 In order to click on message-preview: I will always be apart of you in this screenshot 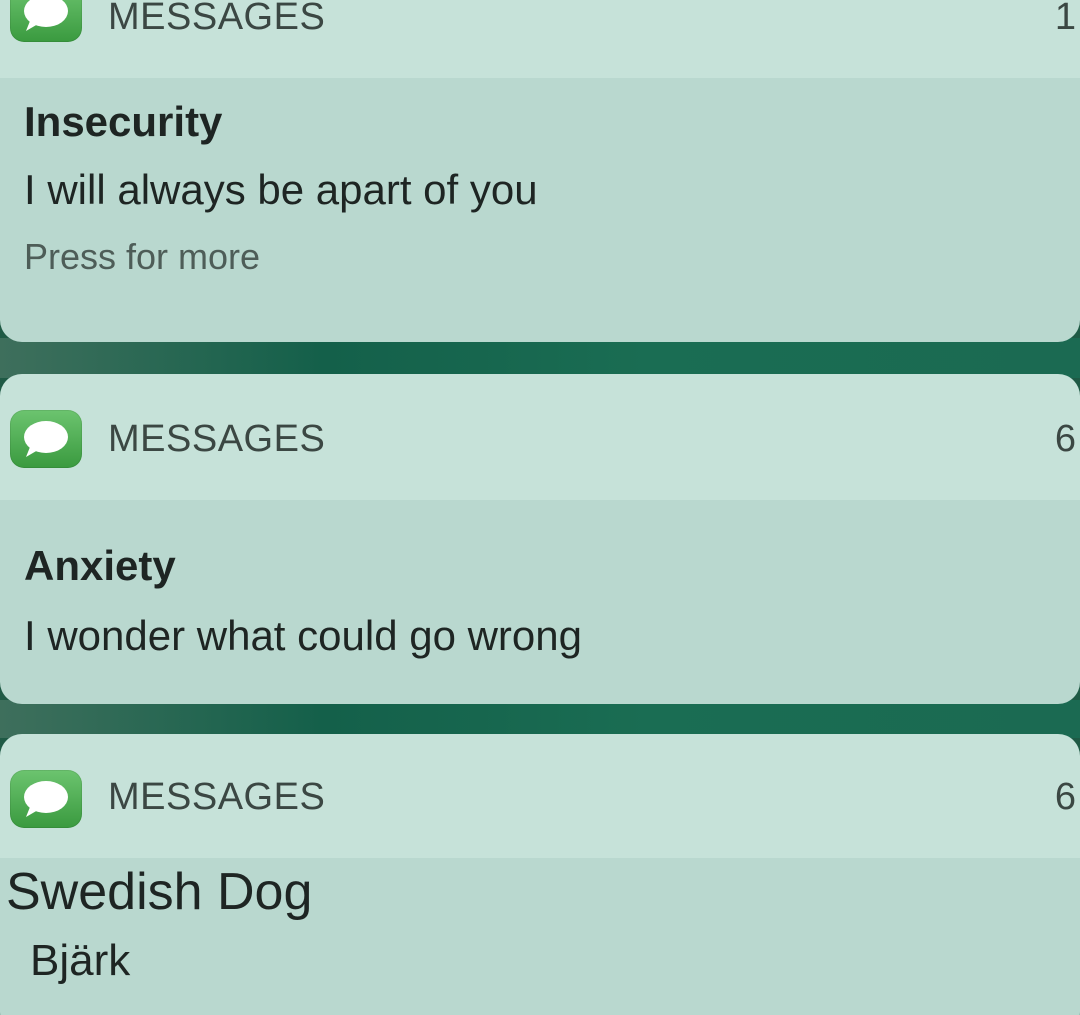, I will do `click(281, 189)`.